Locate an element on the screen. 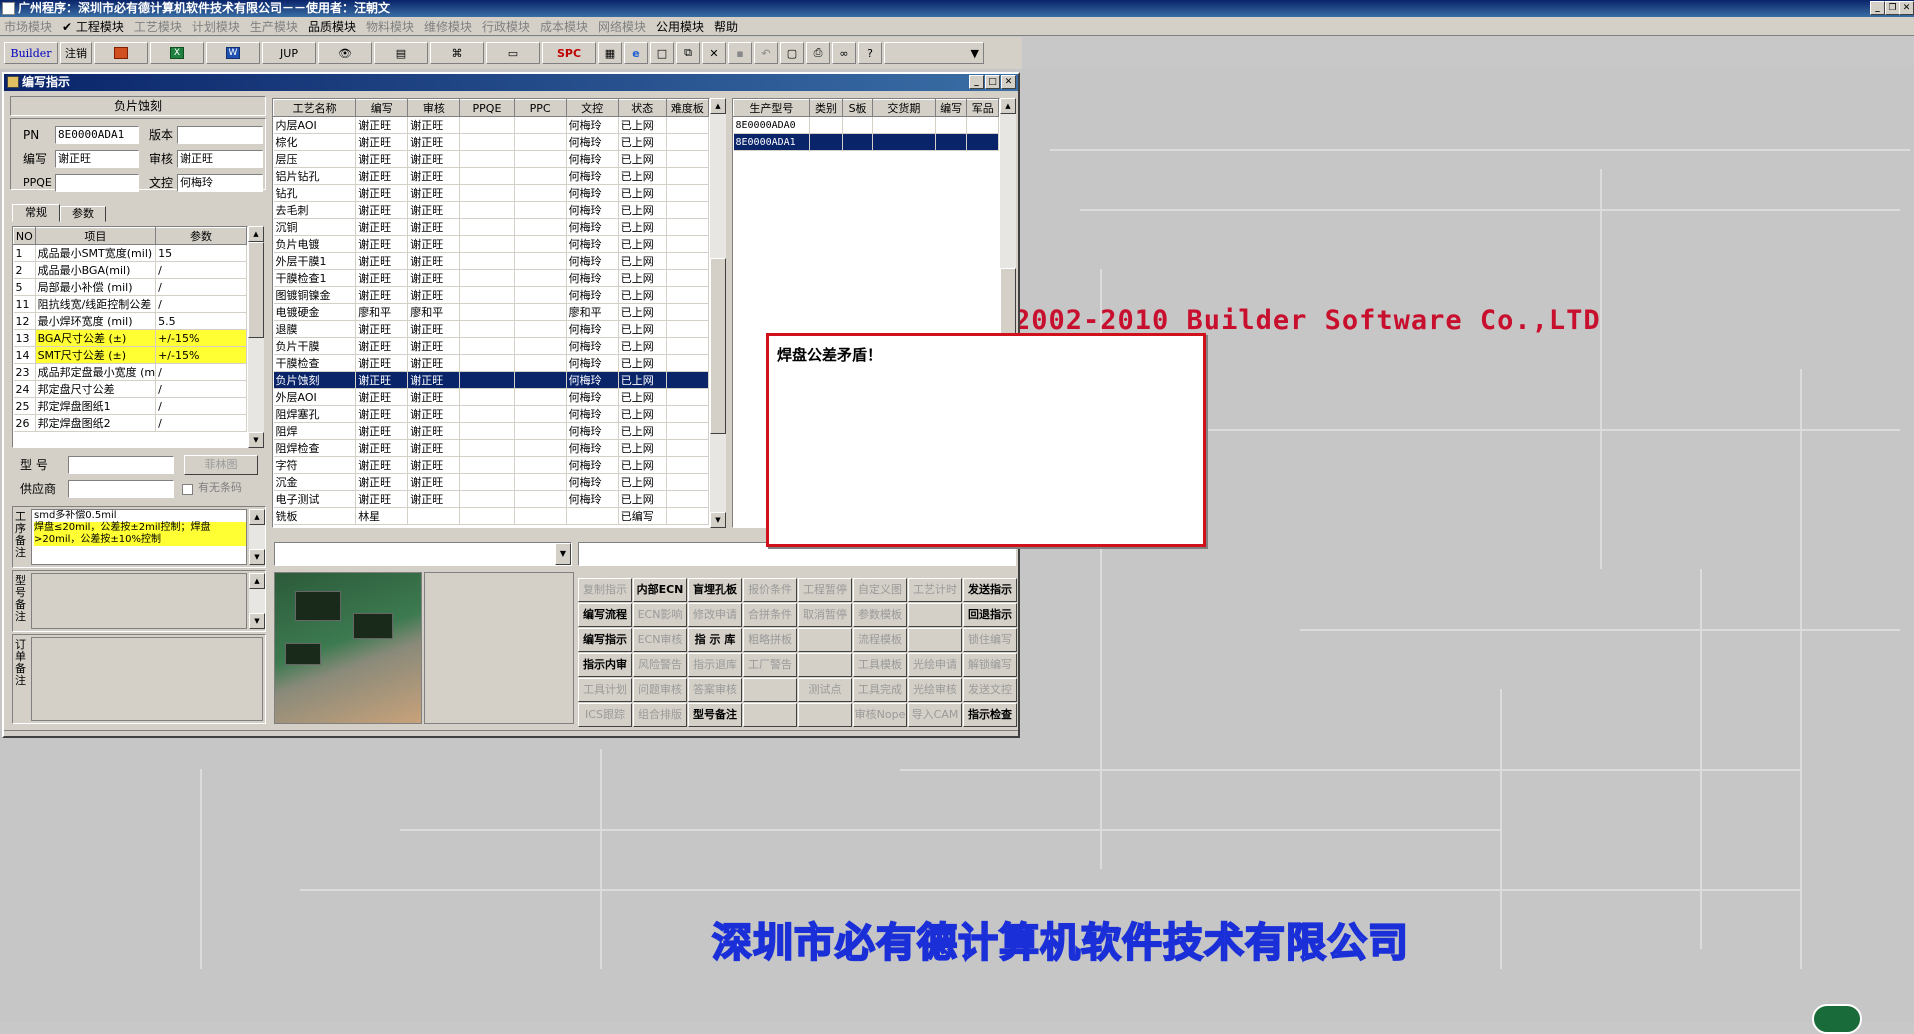 Image resolution: width=1914 pixels, height=1034 pixels. menu-item-9: 成本模块 is located at coordinates (564, 26).